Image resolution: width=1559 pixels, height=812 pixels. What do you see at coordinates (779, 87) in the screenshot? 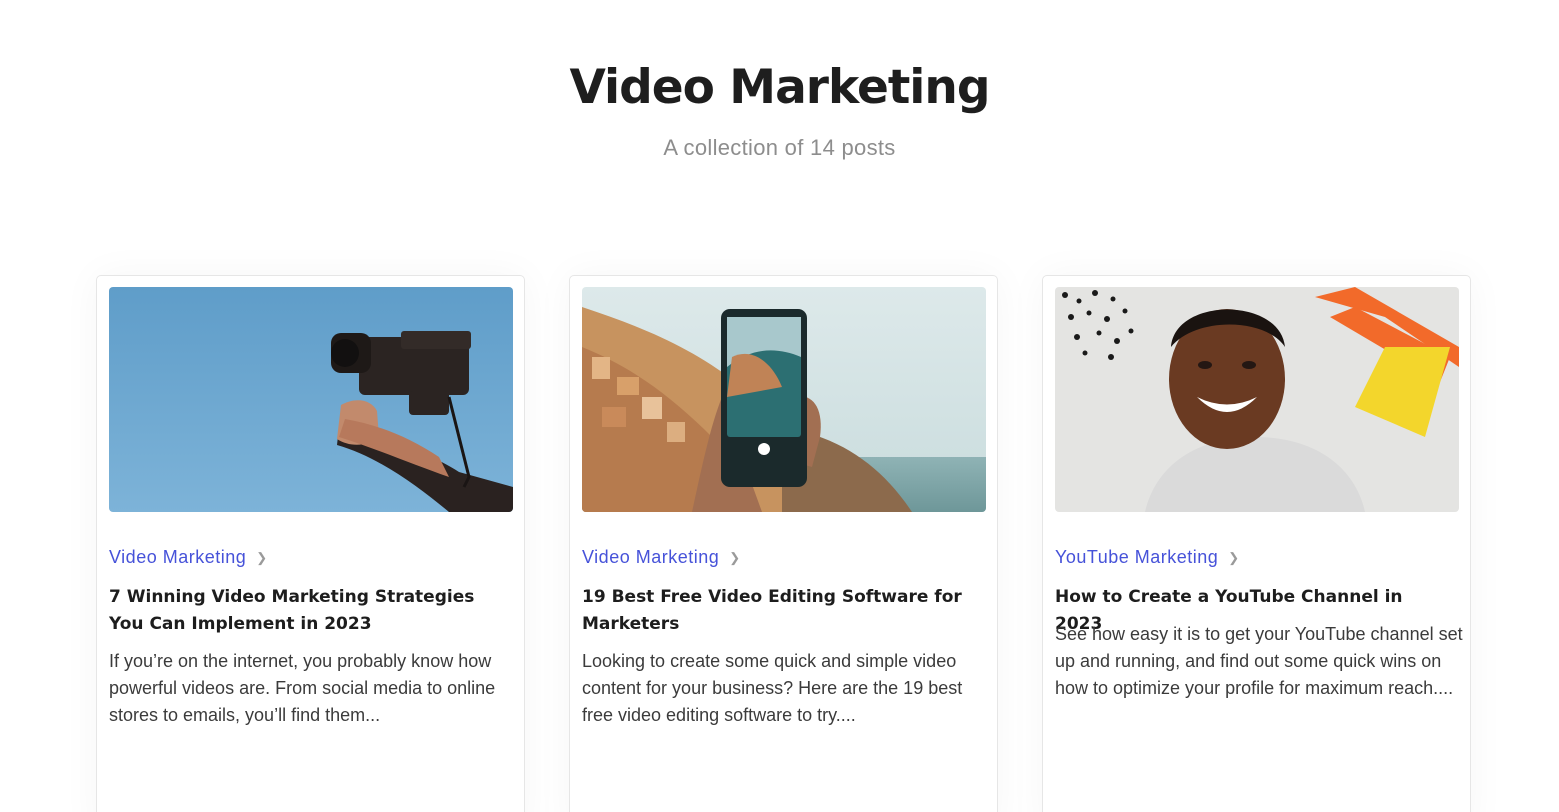
I see `page-title: Video Marketing` at bounding box center [779, 87].